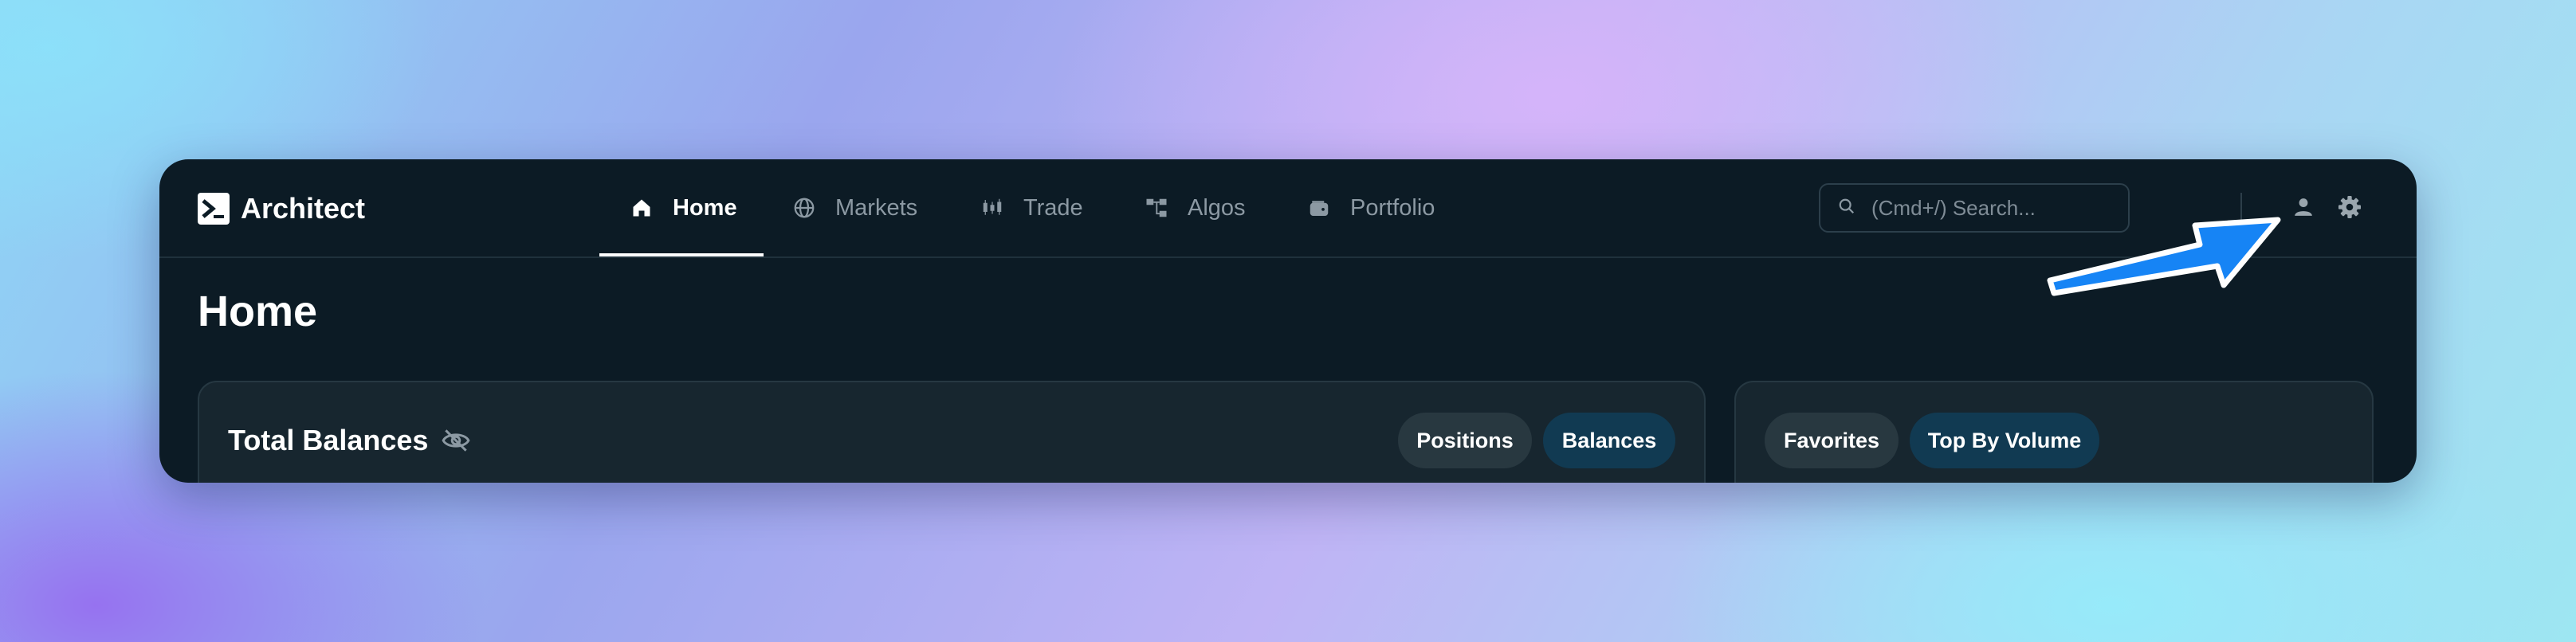 The width and height of the screenshot is (2576, 642). What do you see at coordinates (258, 311) in the screenshot?
I see `page-title: Home` at bounding box center [258, 311].